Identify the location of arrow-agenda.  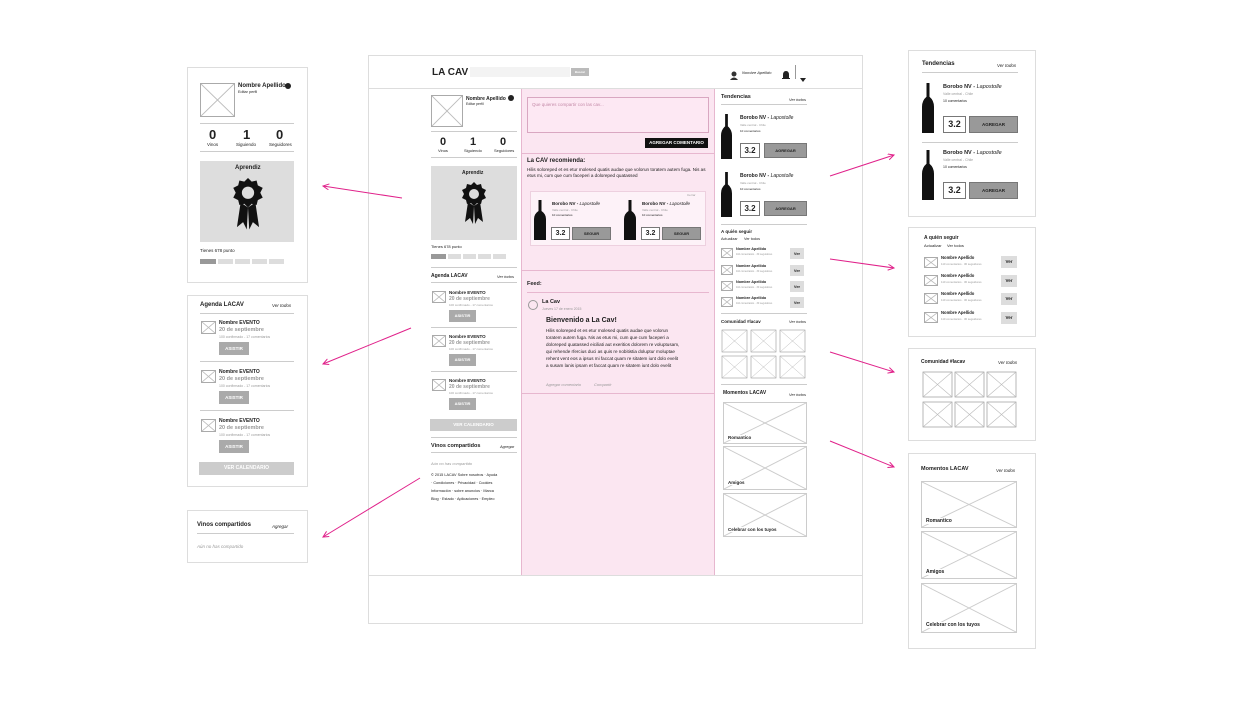
(367, 345).